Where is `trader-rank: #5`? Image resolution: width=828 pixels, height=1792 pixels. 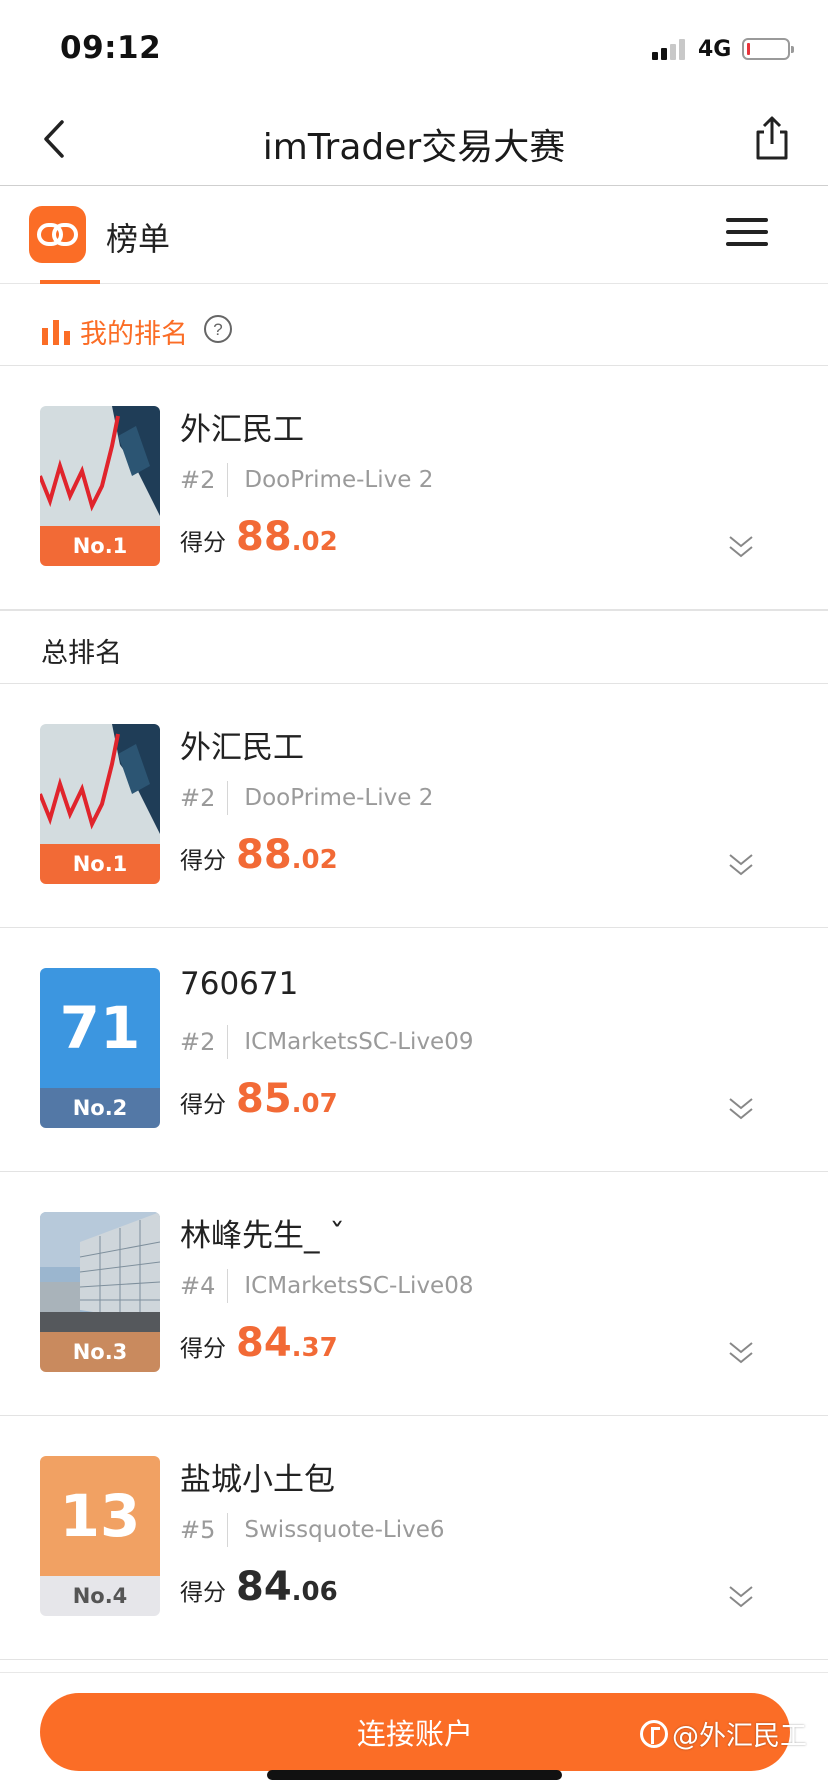 trader-rank: #5 is located at coordinates (198, 1530).